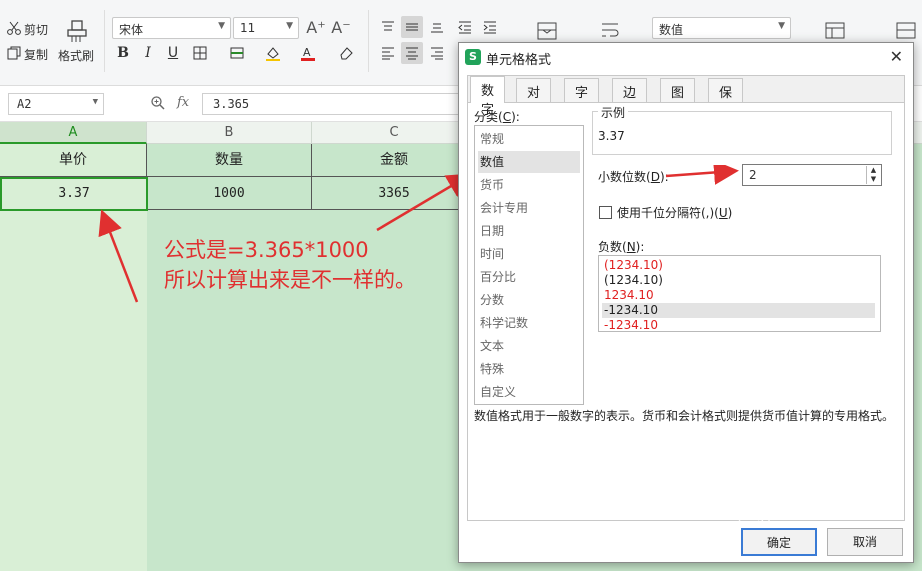 The image size is (922, 571). Describe the element at coordinates (148, 53) in the screenshot. I see `italic-button: I` at that location.